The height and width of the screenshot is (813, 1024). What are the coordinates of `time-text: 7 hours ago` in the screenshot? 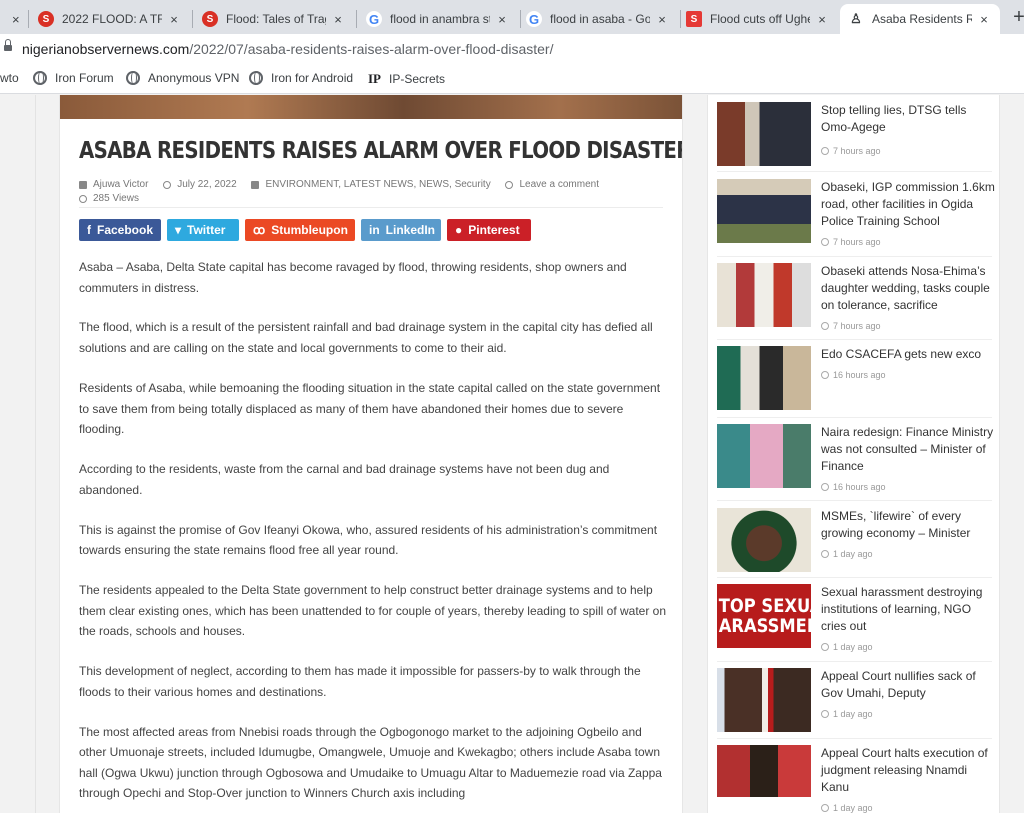 It's located at (857, 242).